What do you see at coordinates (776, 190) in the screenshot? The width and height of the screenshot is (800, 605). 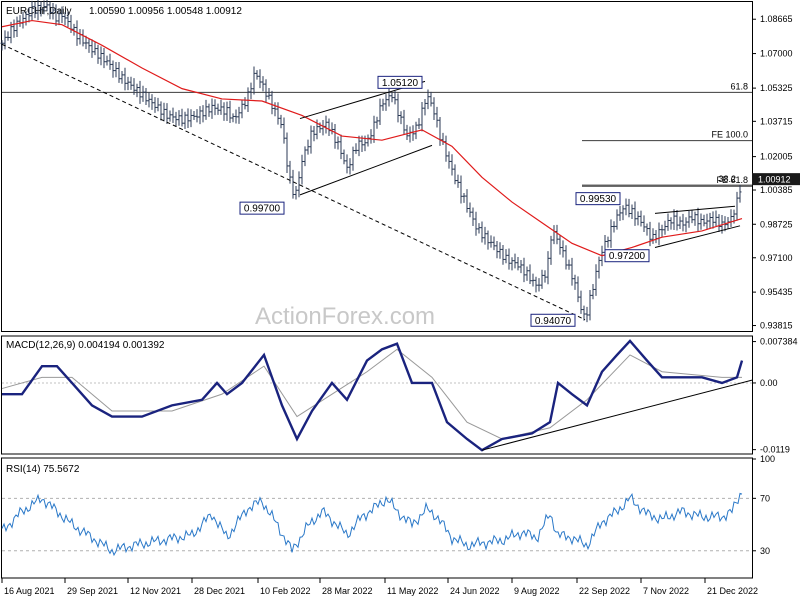 I see `price-y-tick-label: 1.00385` at bounding box center [776, 190].